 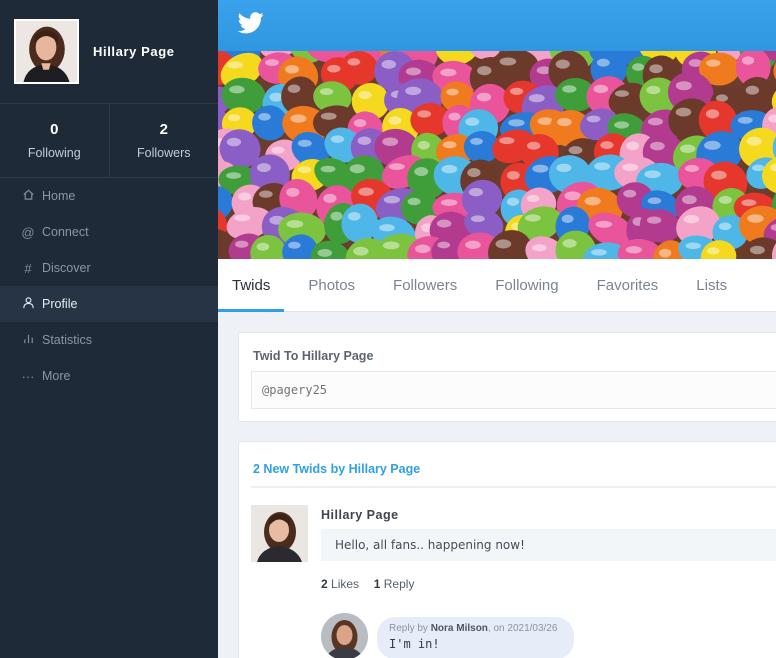 What do you see at coordinates (414, 644) in the screenshot?
I see `reply-text: I'm in!` at bounding box center [414, 644].